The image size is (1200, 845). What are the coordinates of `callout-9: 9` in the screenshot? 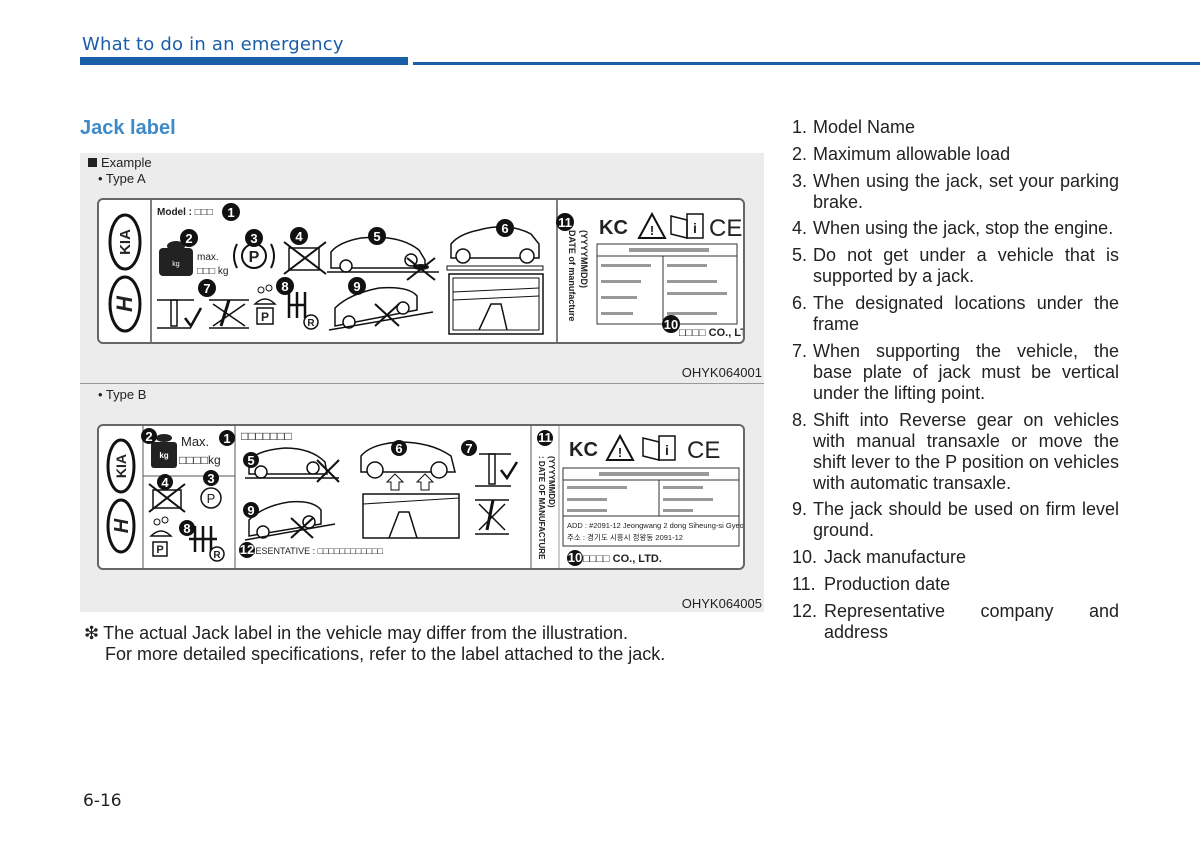 It's located at (251, 510).